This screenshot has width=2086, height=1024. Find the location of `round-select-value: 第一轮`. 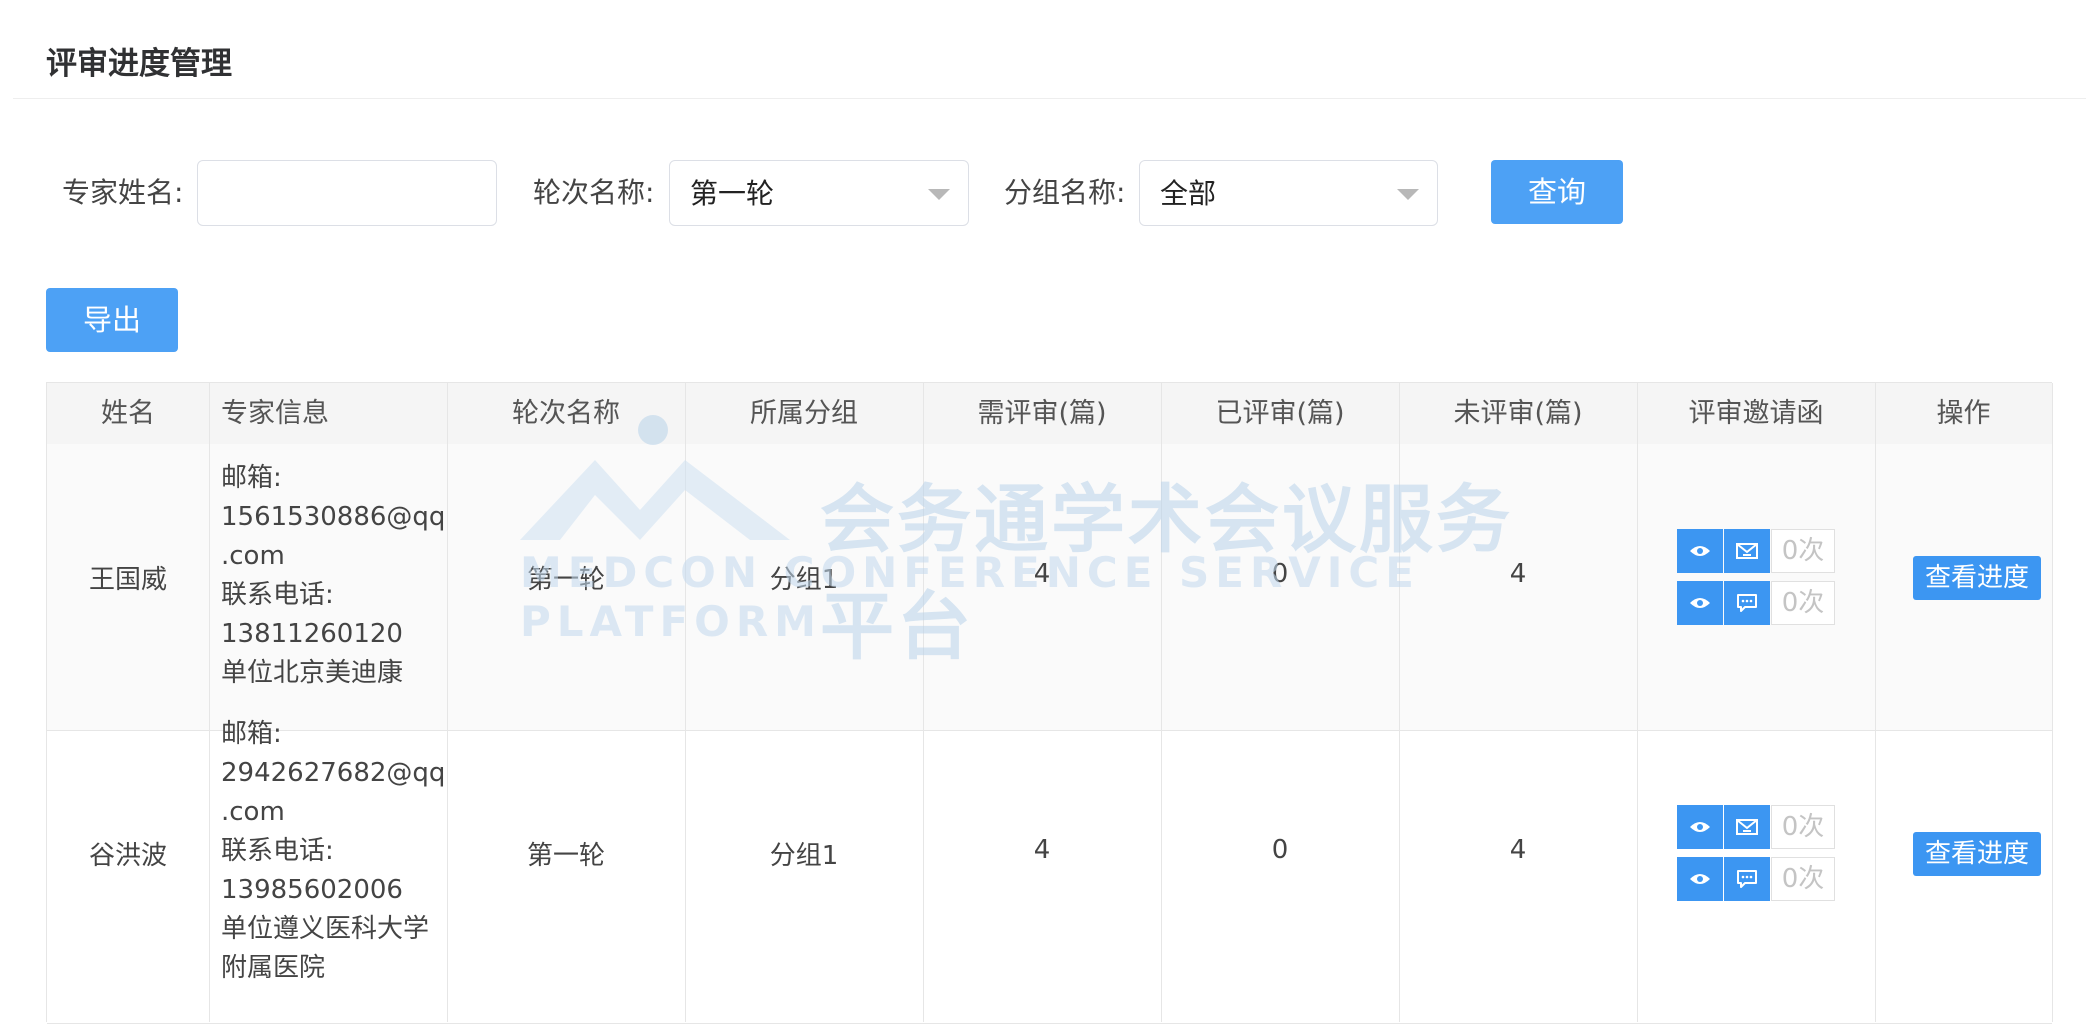

round-select-value: 第一轮 is located at coordinates (732, 193).